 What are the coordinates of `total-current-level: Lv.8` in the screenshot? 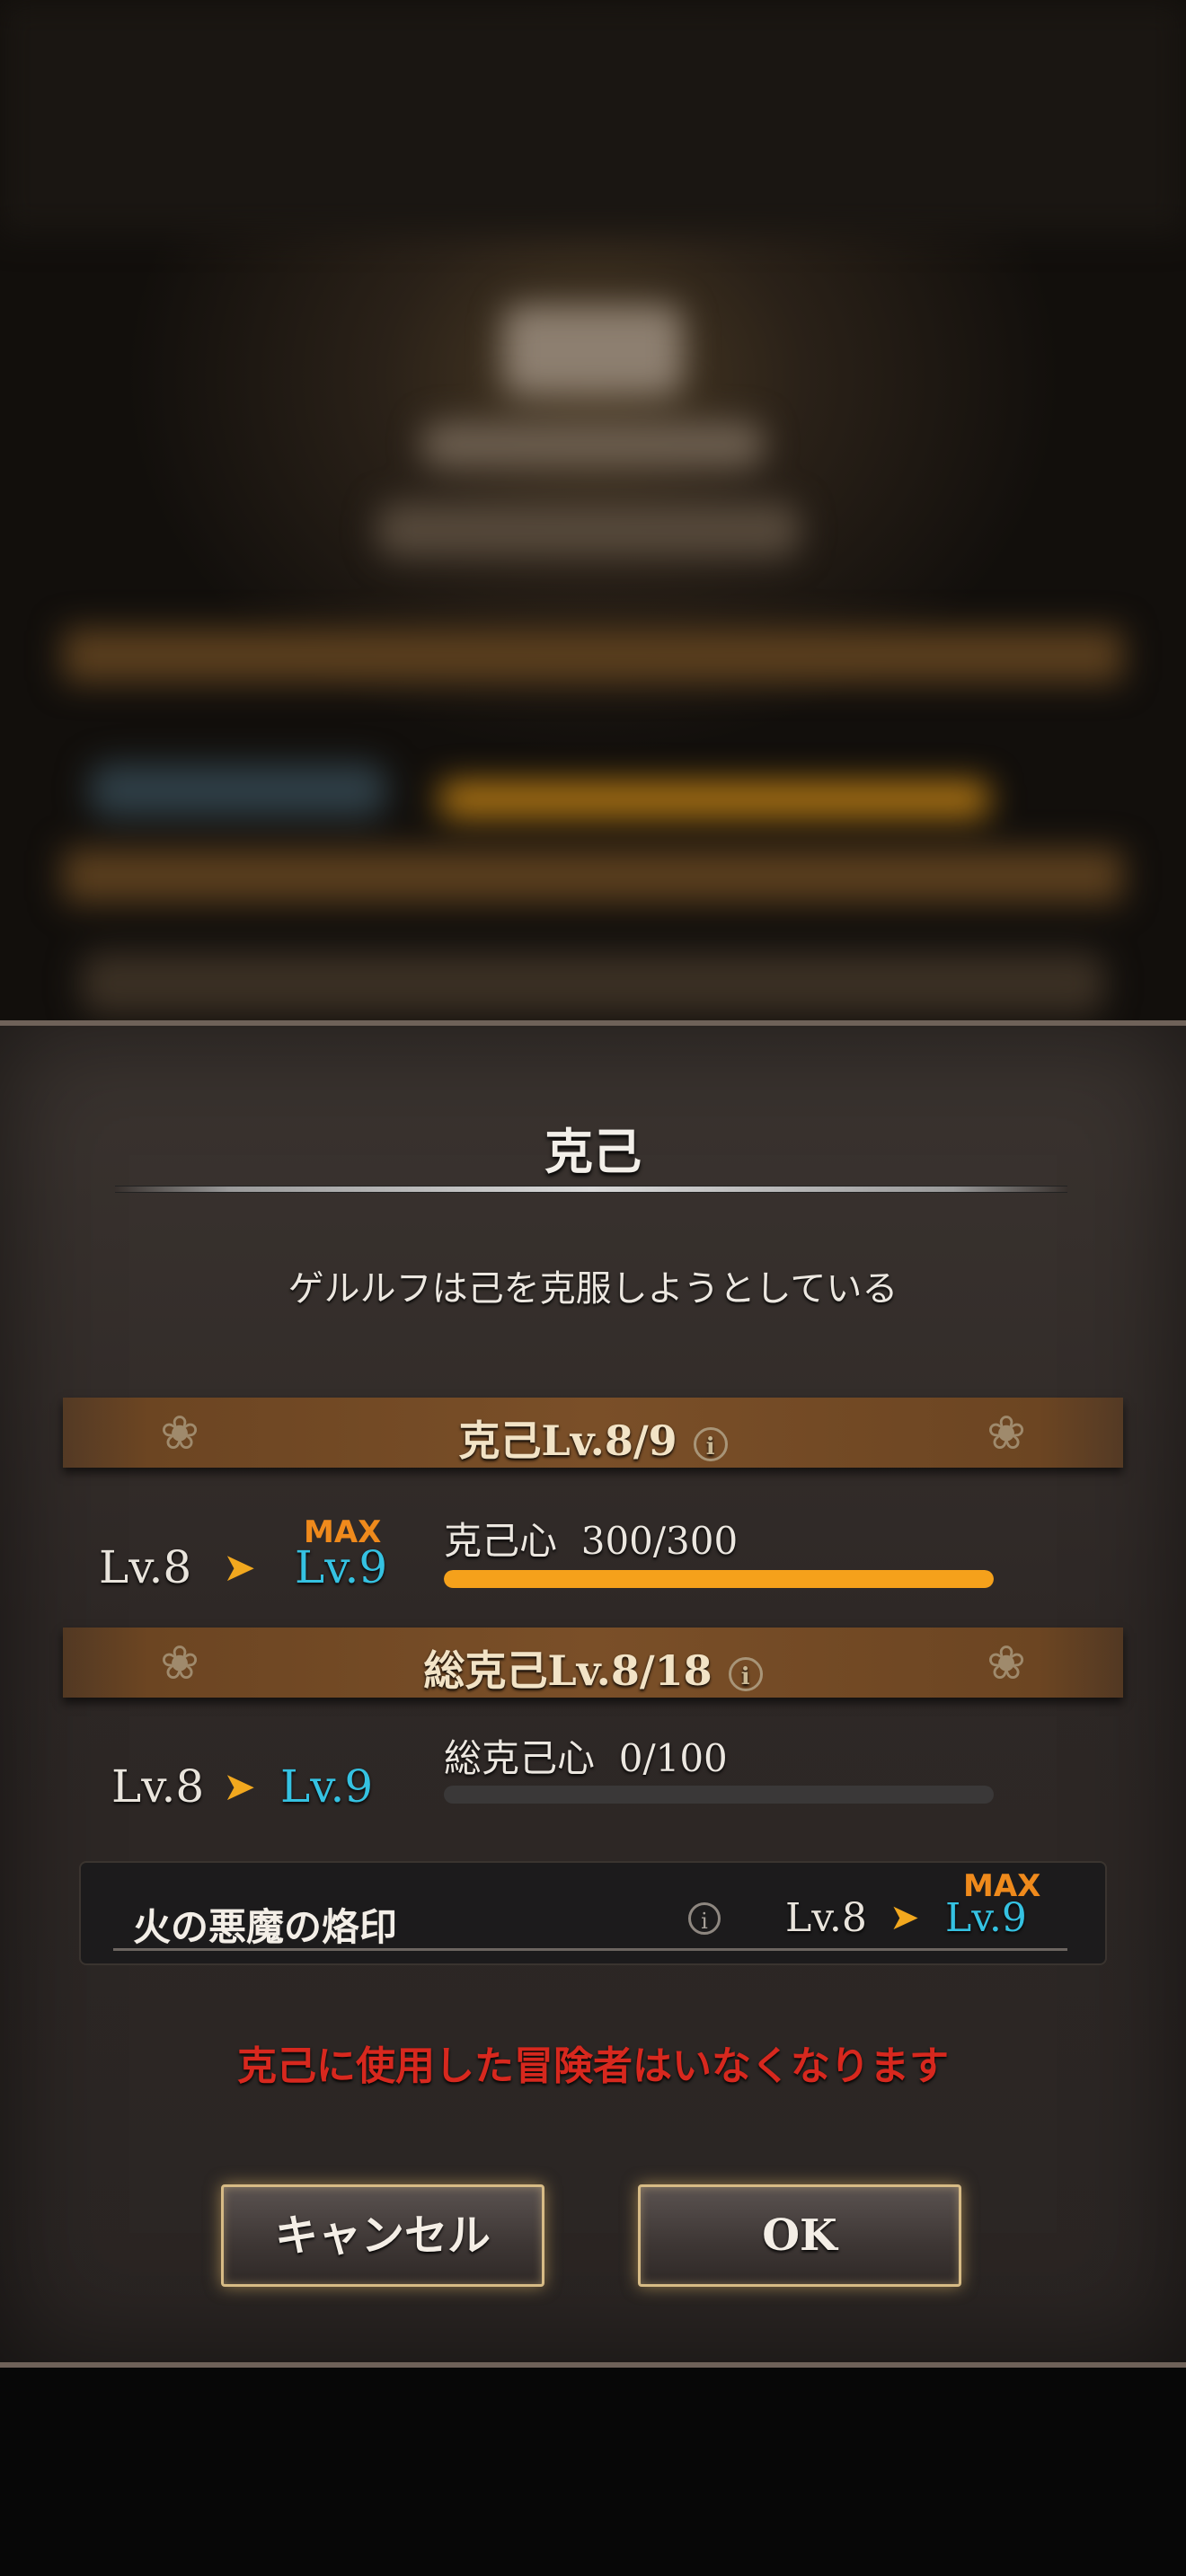 It's located at (158, 1786).